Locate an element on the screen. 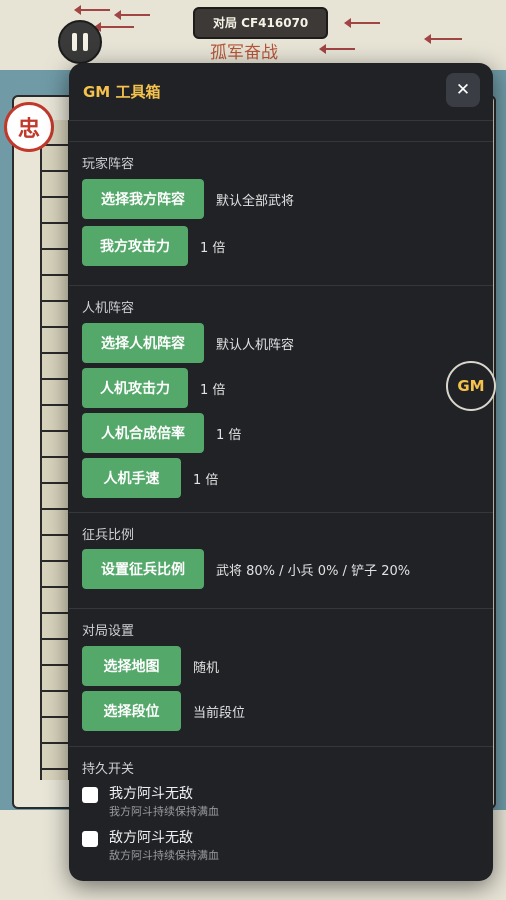  ai-lineup-row: 选择人机阵容 默认人机阵容 is located at coordinates (188, 343).